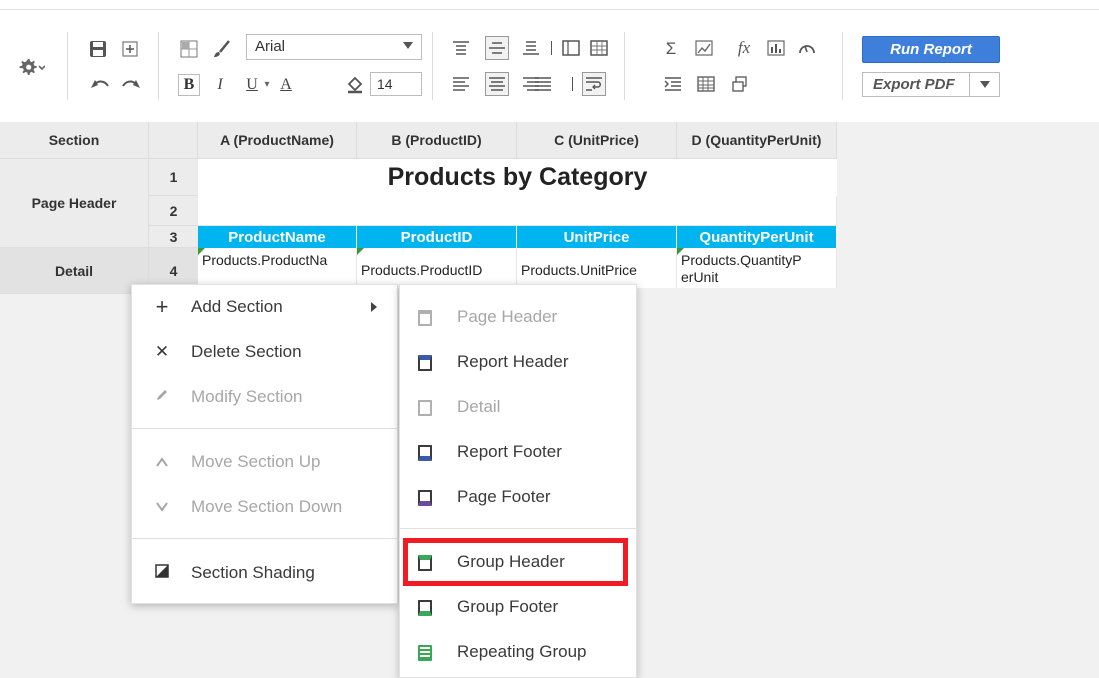 This screenshot has width=1099, height=678. I want to click on sum-icon: Σ, so click(671, 48).